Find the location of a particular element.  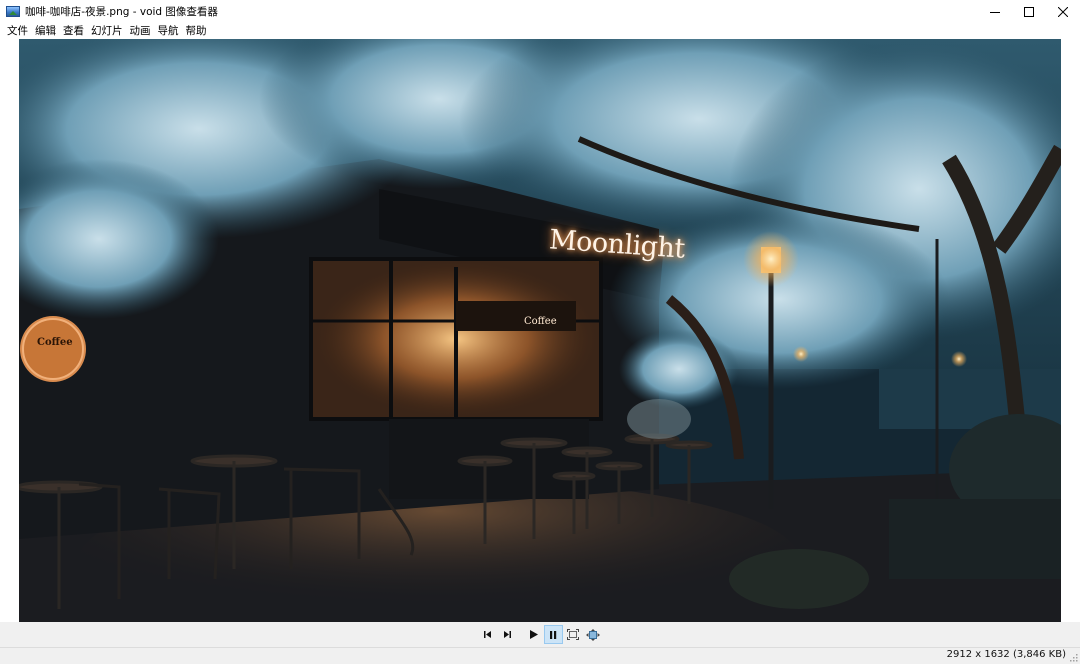

maximize-icon is located at coordinates (1029, 11).